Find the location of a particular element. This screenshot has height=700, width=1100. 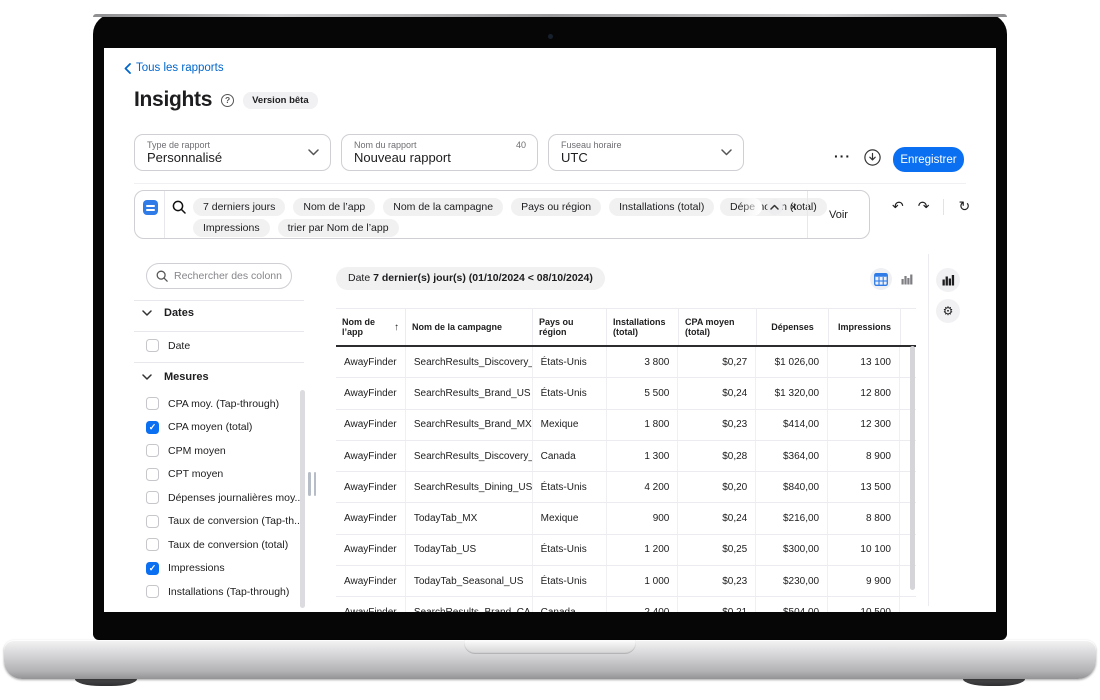

cell-spend: $1 320,00 is located at coordinates (792, 393).